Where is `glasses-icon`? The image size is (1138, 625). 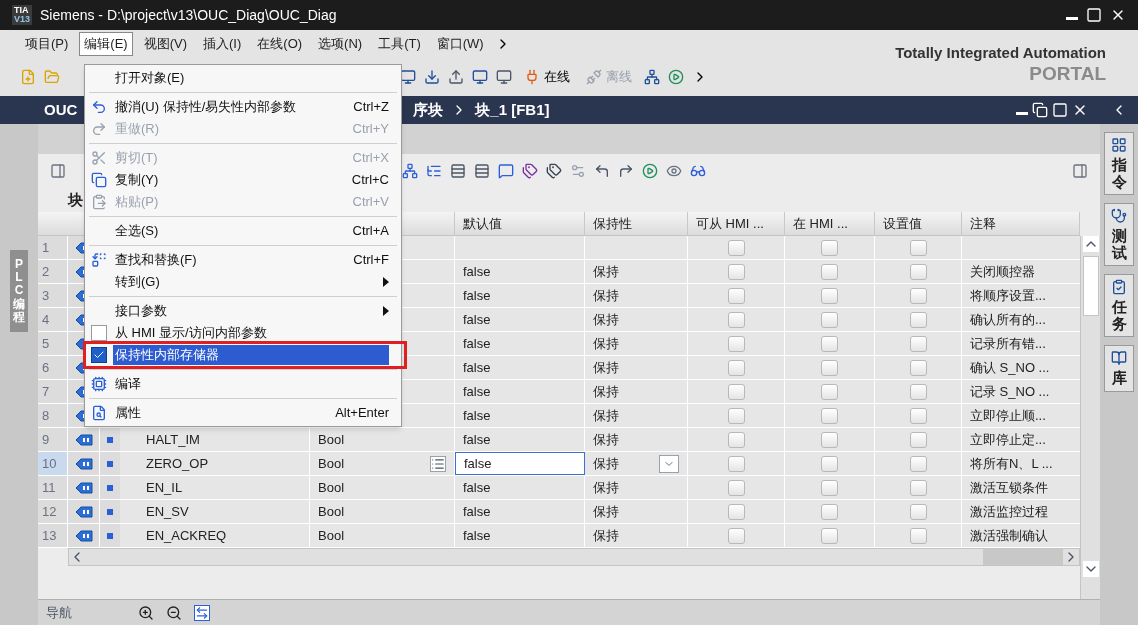 glasses-icon is located at coordinates (698, 171).